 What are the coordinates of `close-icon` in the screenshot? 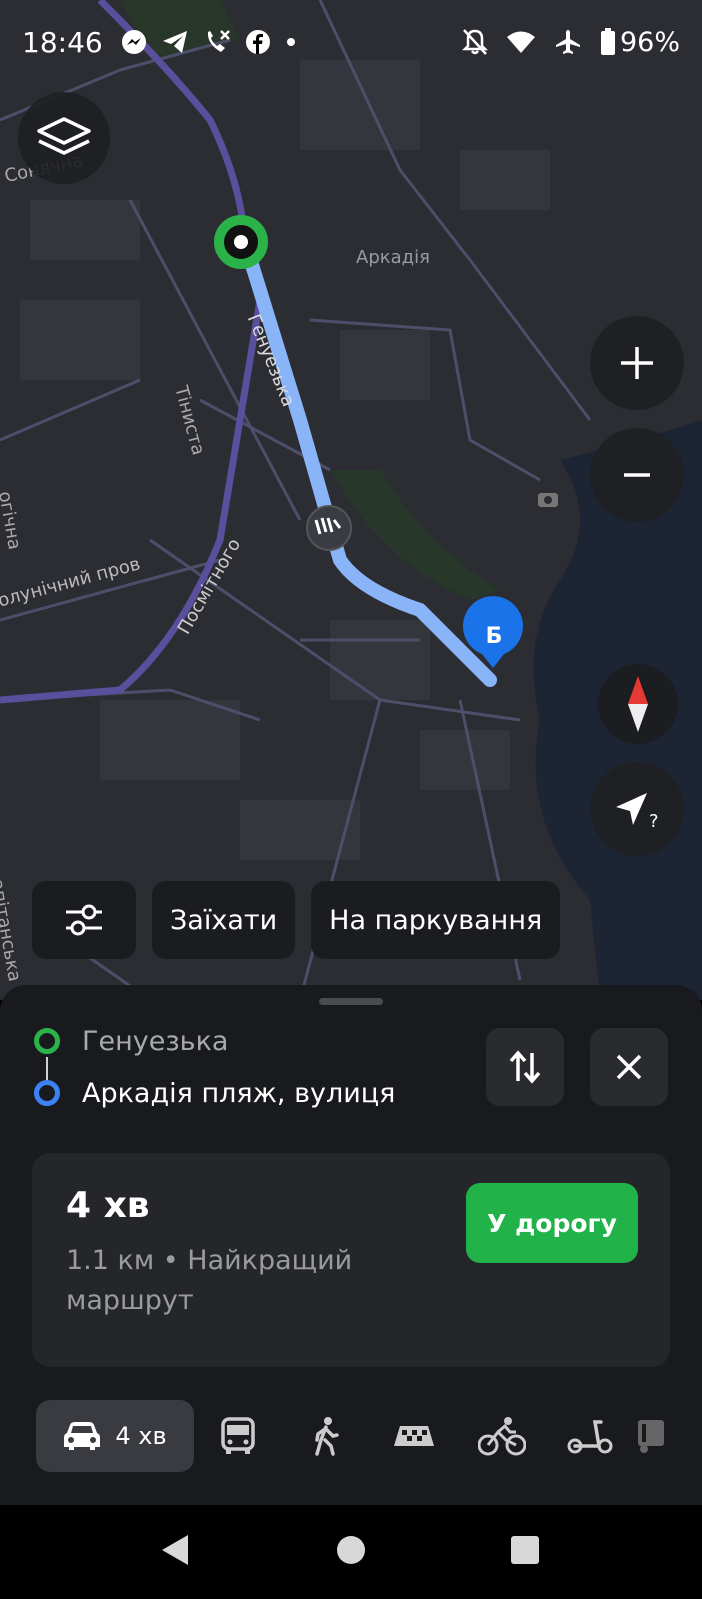 It's located at (629, 1067).